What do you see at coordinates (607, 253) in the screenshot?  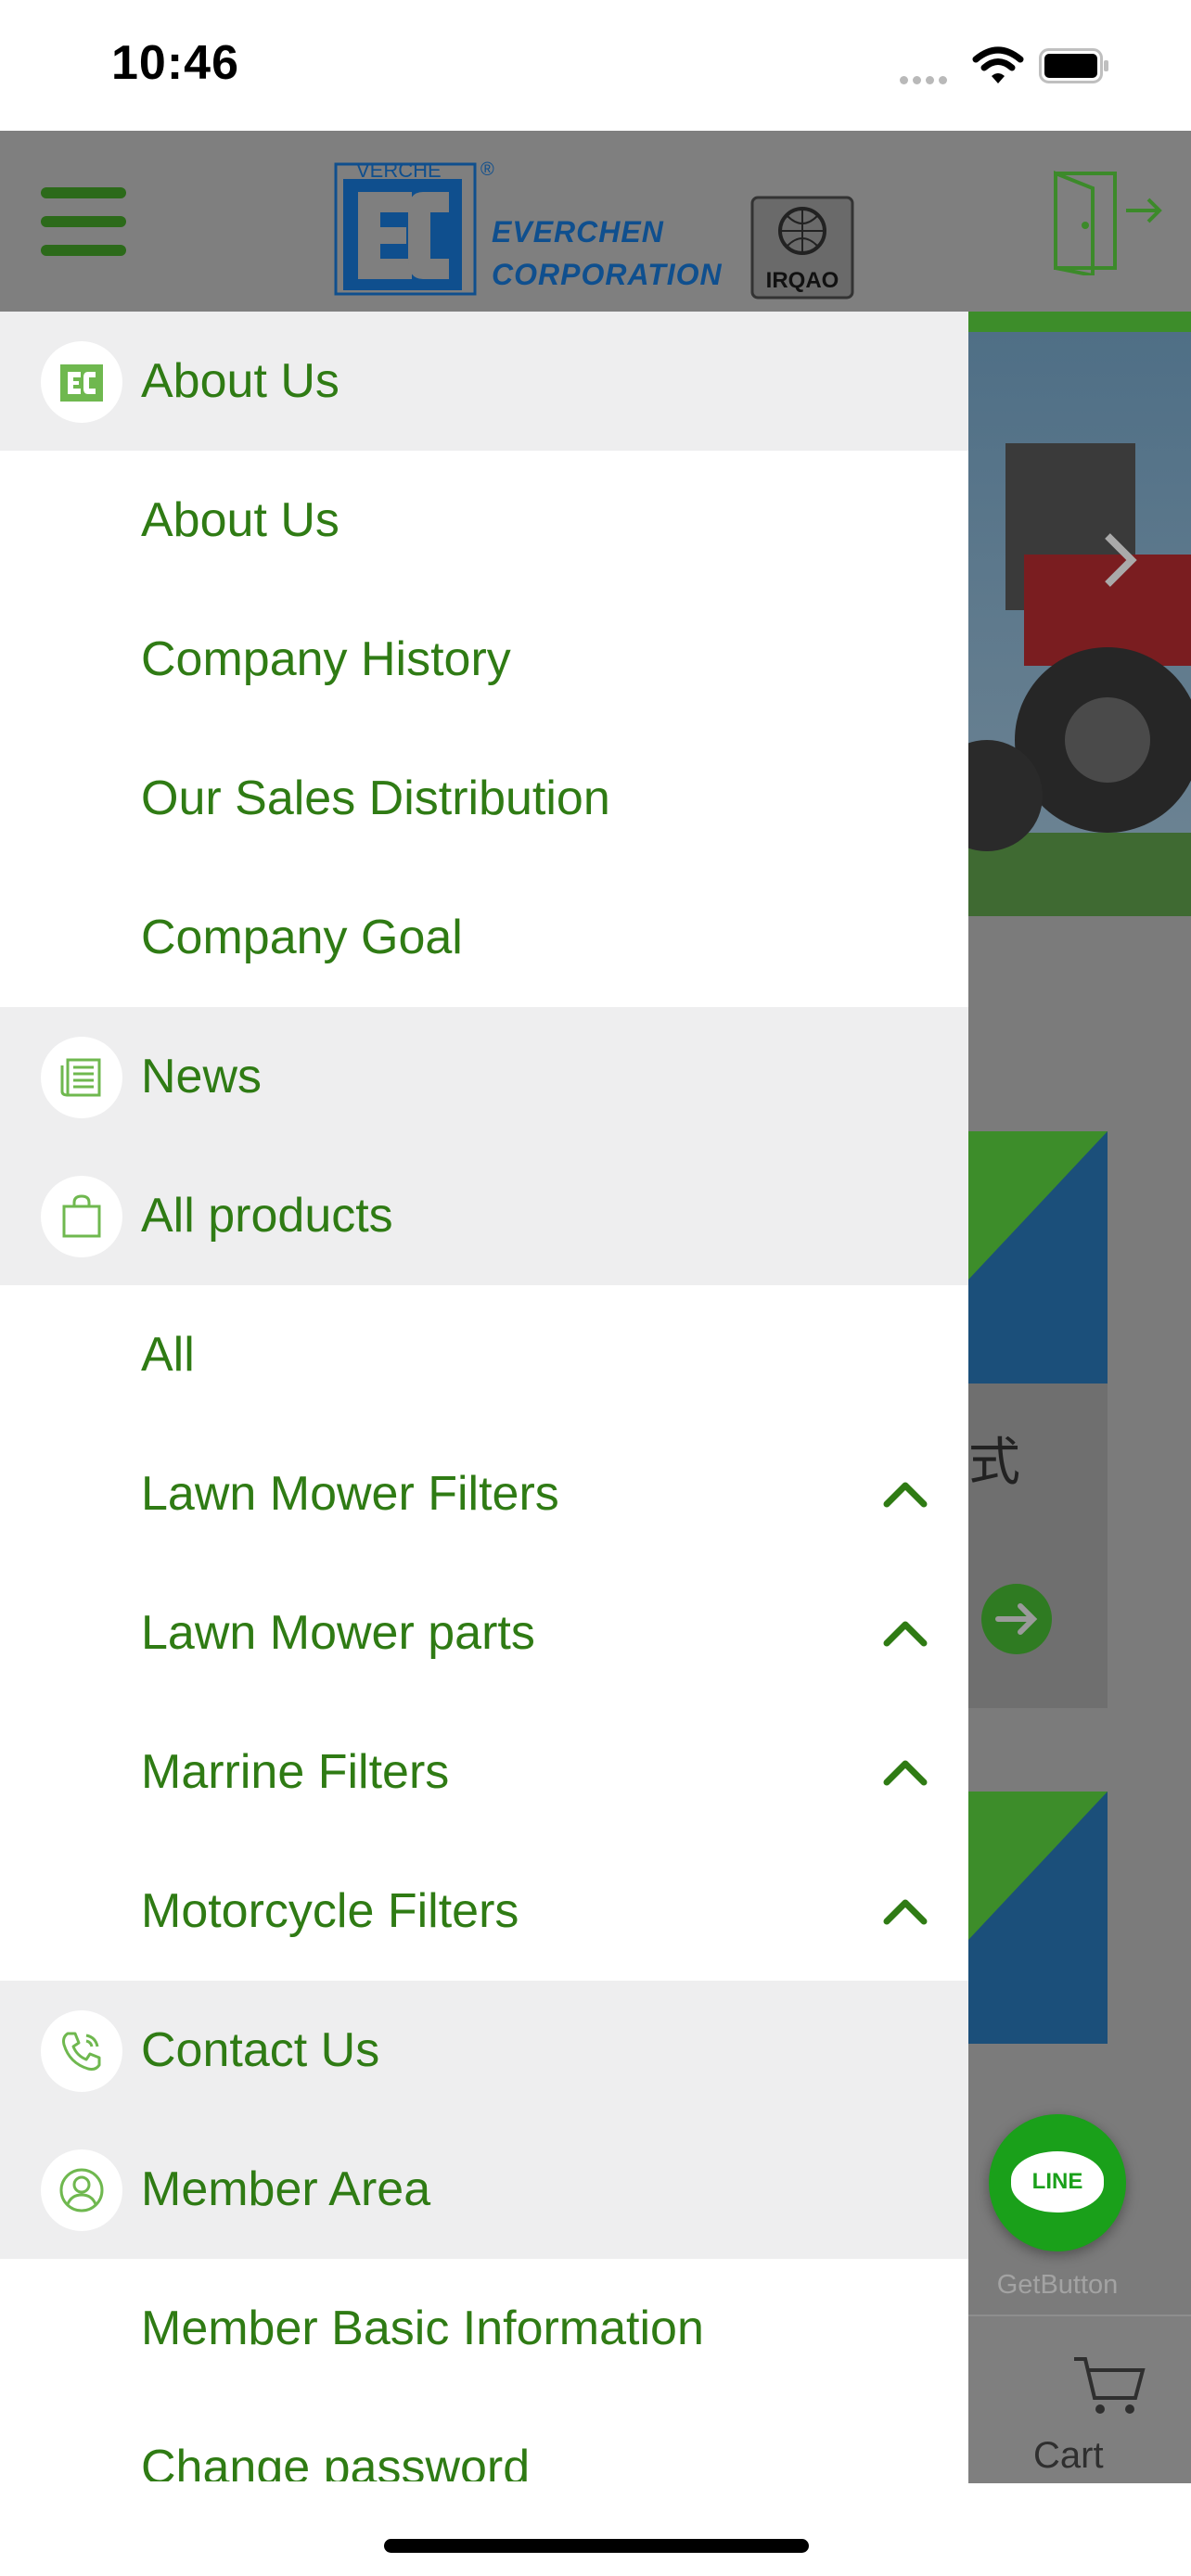 I see `company-name: EVERCHEN CORPORATION` at bounding box center [607, 253].